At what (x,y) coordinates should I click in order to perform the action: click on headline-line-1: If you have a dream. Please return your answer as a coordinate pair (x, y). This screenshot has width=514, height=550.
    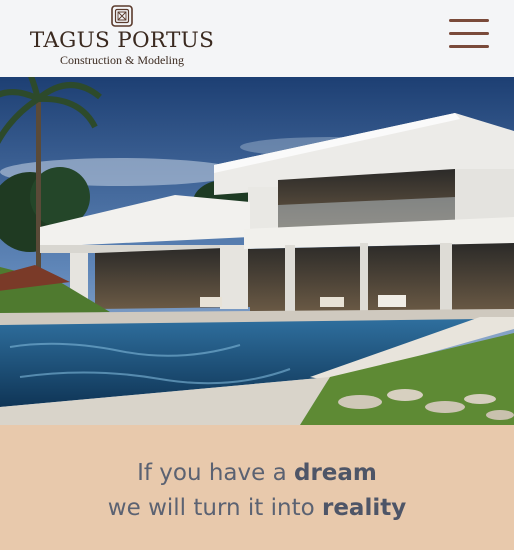
    Looking at the image, I should click on (257, 473).